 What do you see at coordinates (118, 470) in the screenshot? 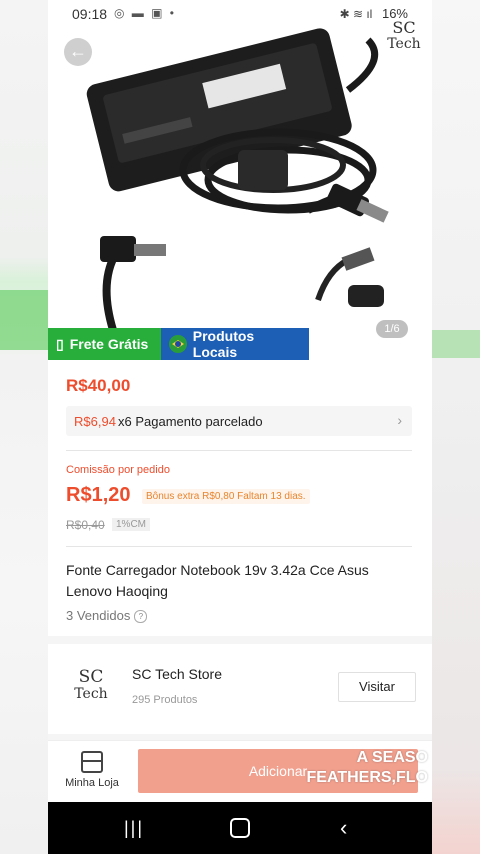
I see `commission-label: Comissão por pedido` at bounding box center [118, 470].